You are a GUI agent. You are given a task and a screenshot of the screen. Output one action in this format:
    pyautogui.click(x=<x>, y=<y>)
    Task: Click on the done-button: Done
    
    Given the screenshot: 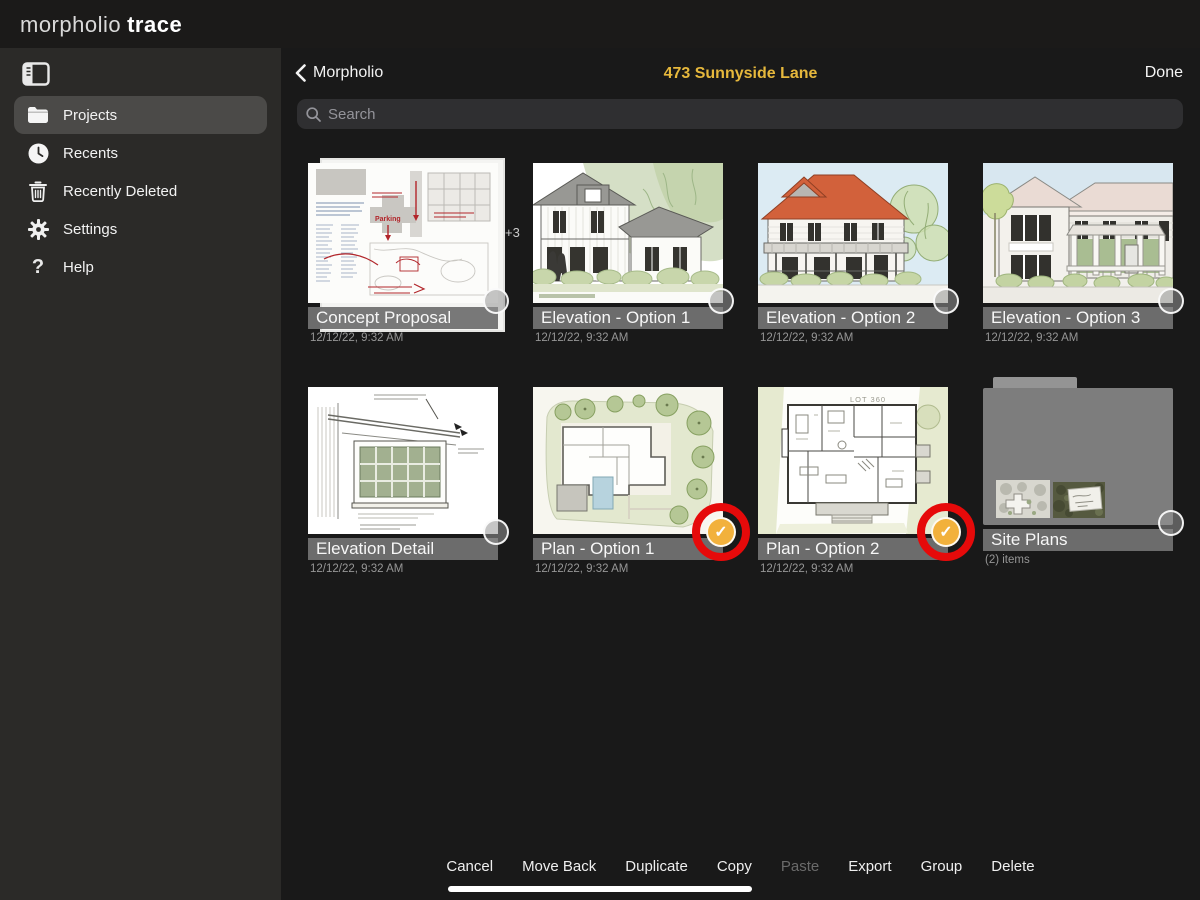 What is the action you would take?
    pyautogui.click(x=1164, y=73)
    